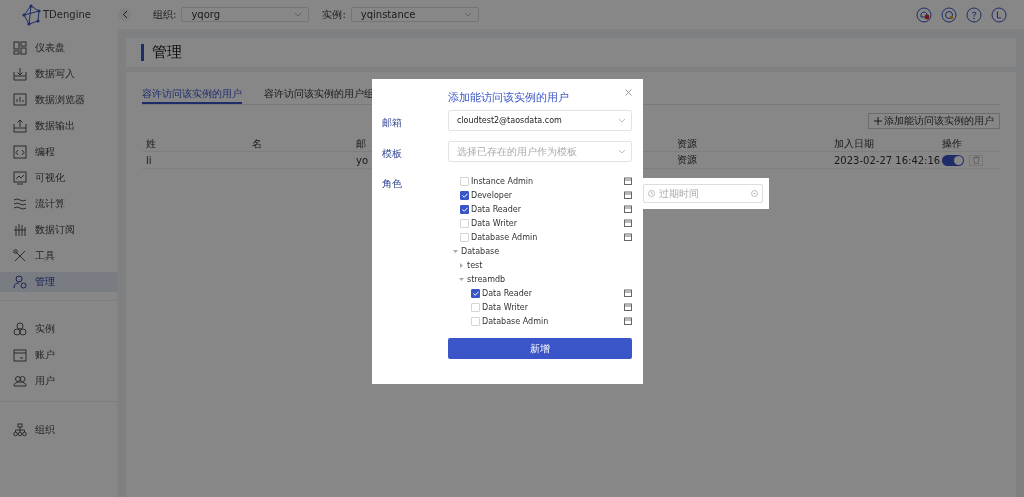  Describe the element at coordinates (502, 181) in the screenshot. I see `role-label: Instance Admin` at that location.